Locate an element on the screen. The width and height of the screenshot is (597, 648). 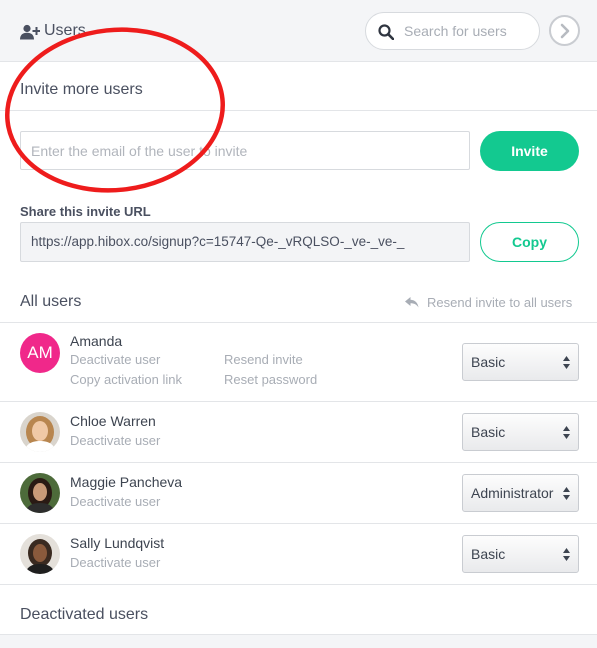
reply-icon is located at coordinates (412, 302).